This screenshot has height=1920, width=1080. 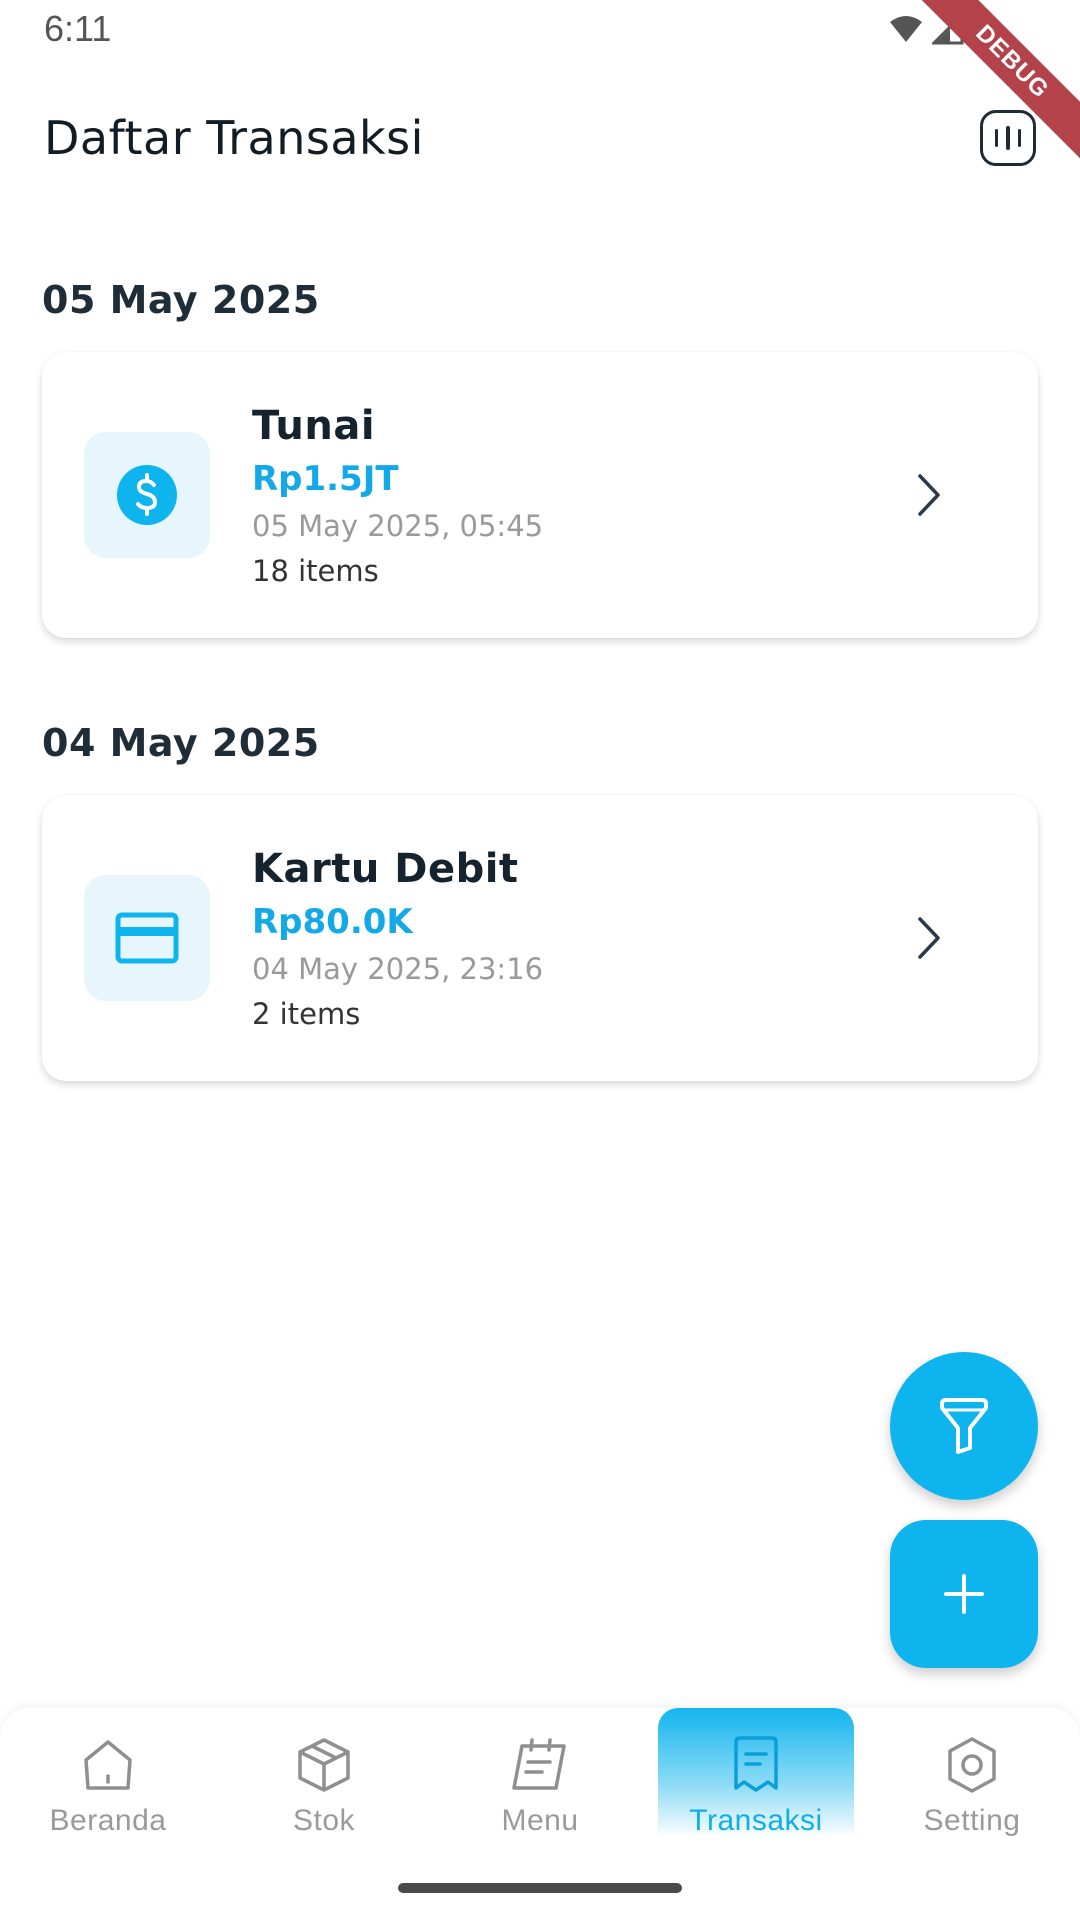 I want to click on status-bar: 6:11, so click(x=540, y=32).